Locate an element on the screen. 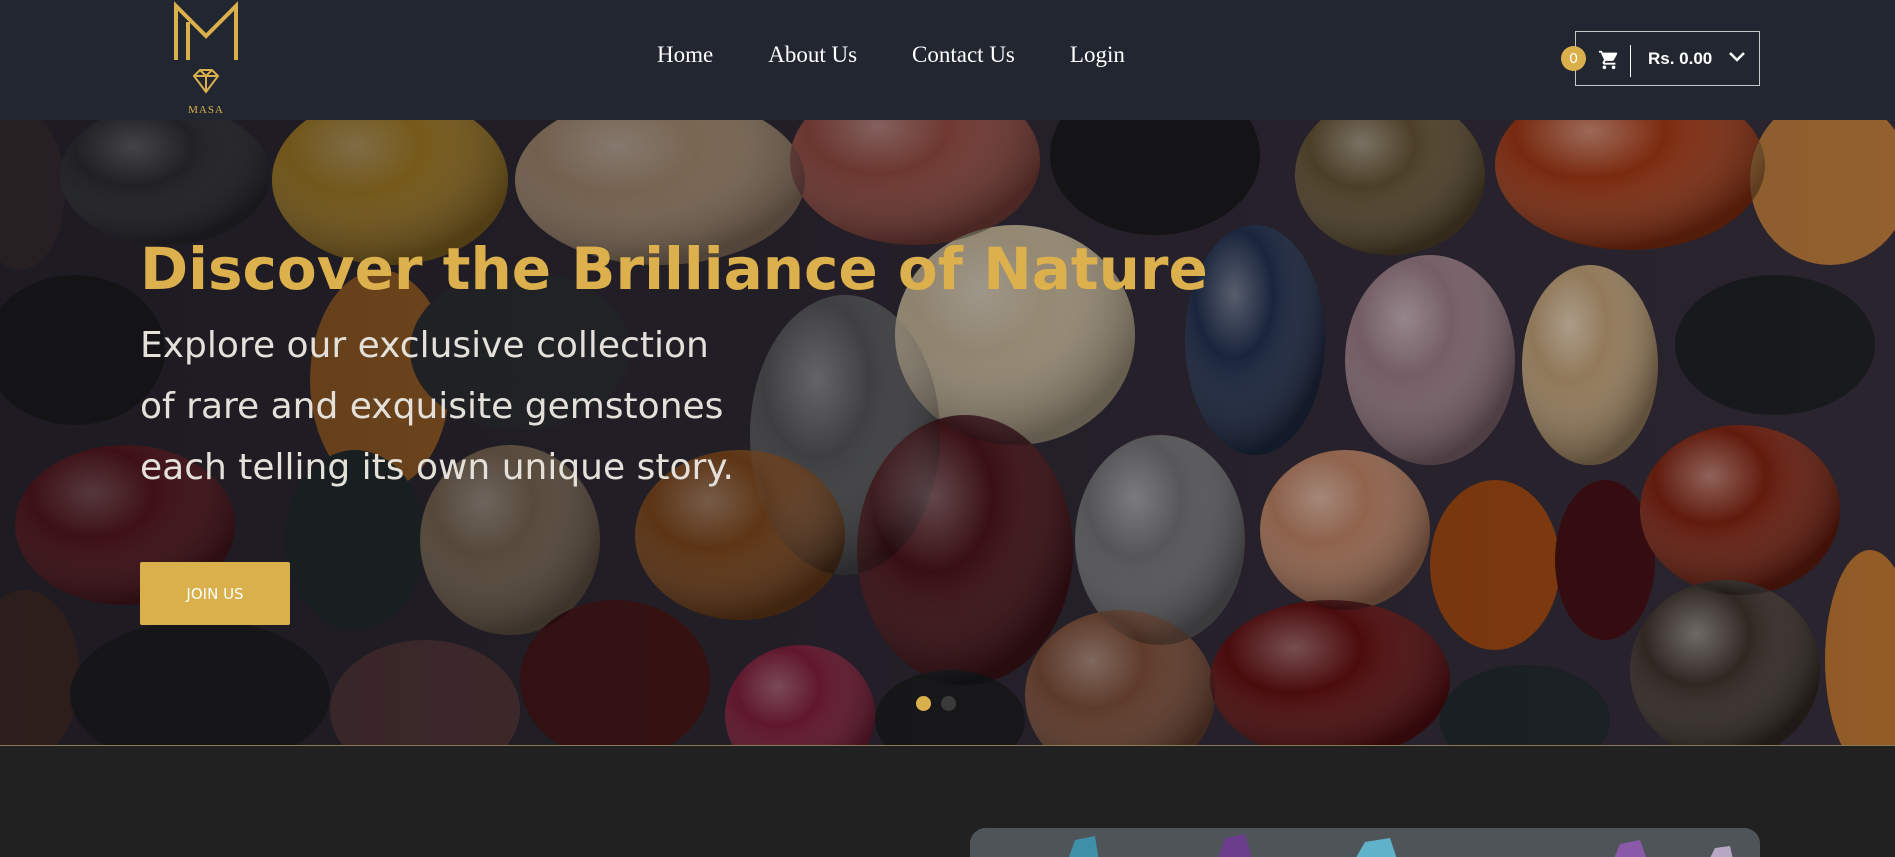 Image resolution: width=1895 pixels, height=857 pixels. featured-section is located at coordinates (947, 801).